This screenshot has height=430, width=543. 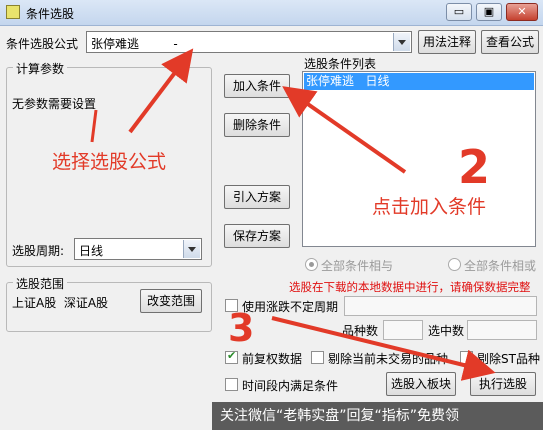 I want to click on annotation-step1: 选择选股公式, so click(x=109, y=162).